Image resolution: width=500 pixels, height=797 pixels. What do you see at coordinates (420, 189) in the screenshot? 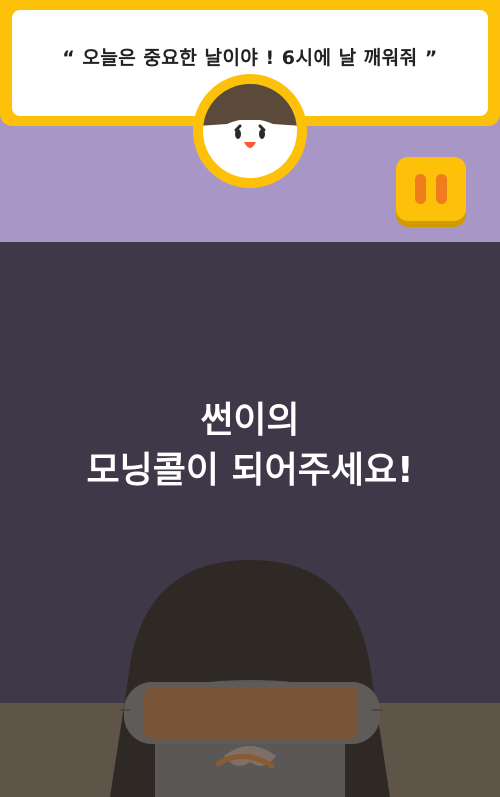
I see `pause-icon-bar-left` at bounding box center [420, 189].